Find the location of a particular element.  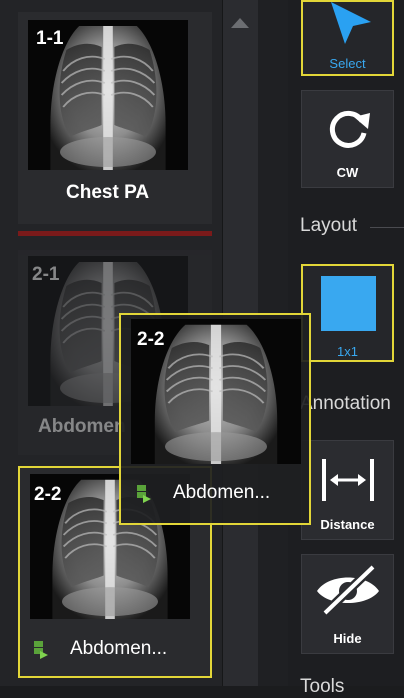

cw-label: CW is located at coordinates (347, 172).